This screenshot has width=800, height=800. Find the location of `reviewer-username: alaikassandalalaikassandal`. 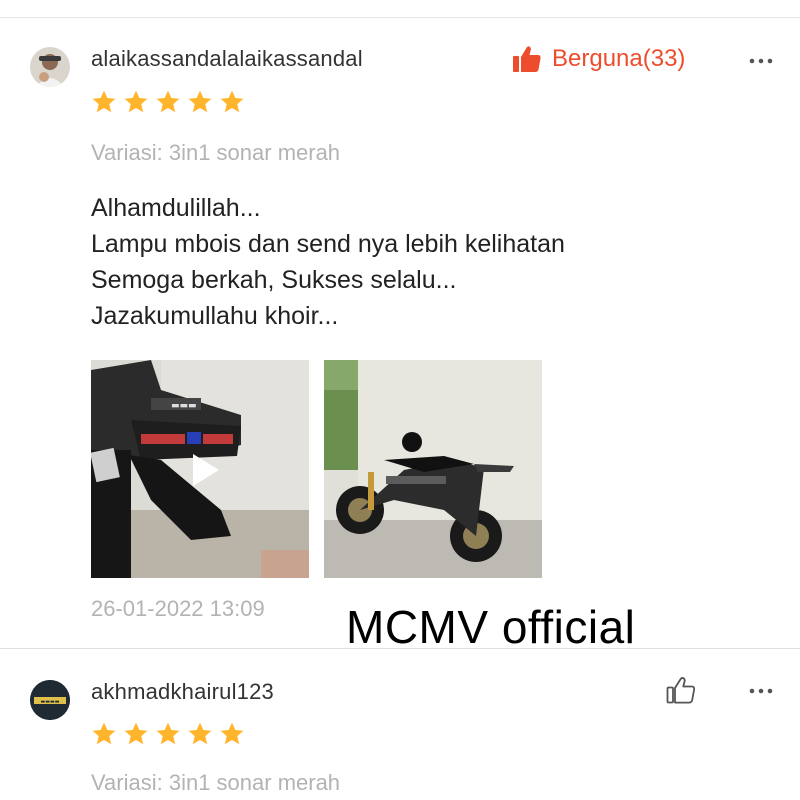

reviewer-username: alaikassandalalaikassandal is located at coordinates (227, 59).